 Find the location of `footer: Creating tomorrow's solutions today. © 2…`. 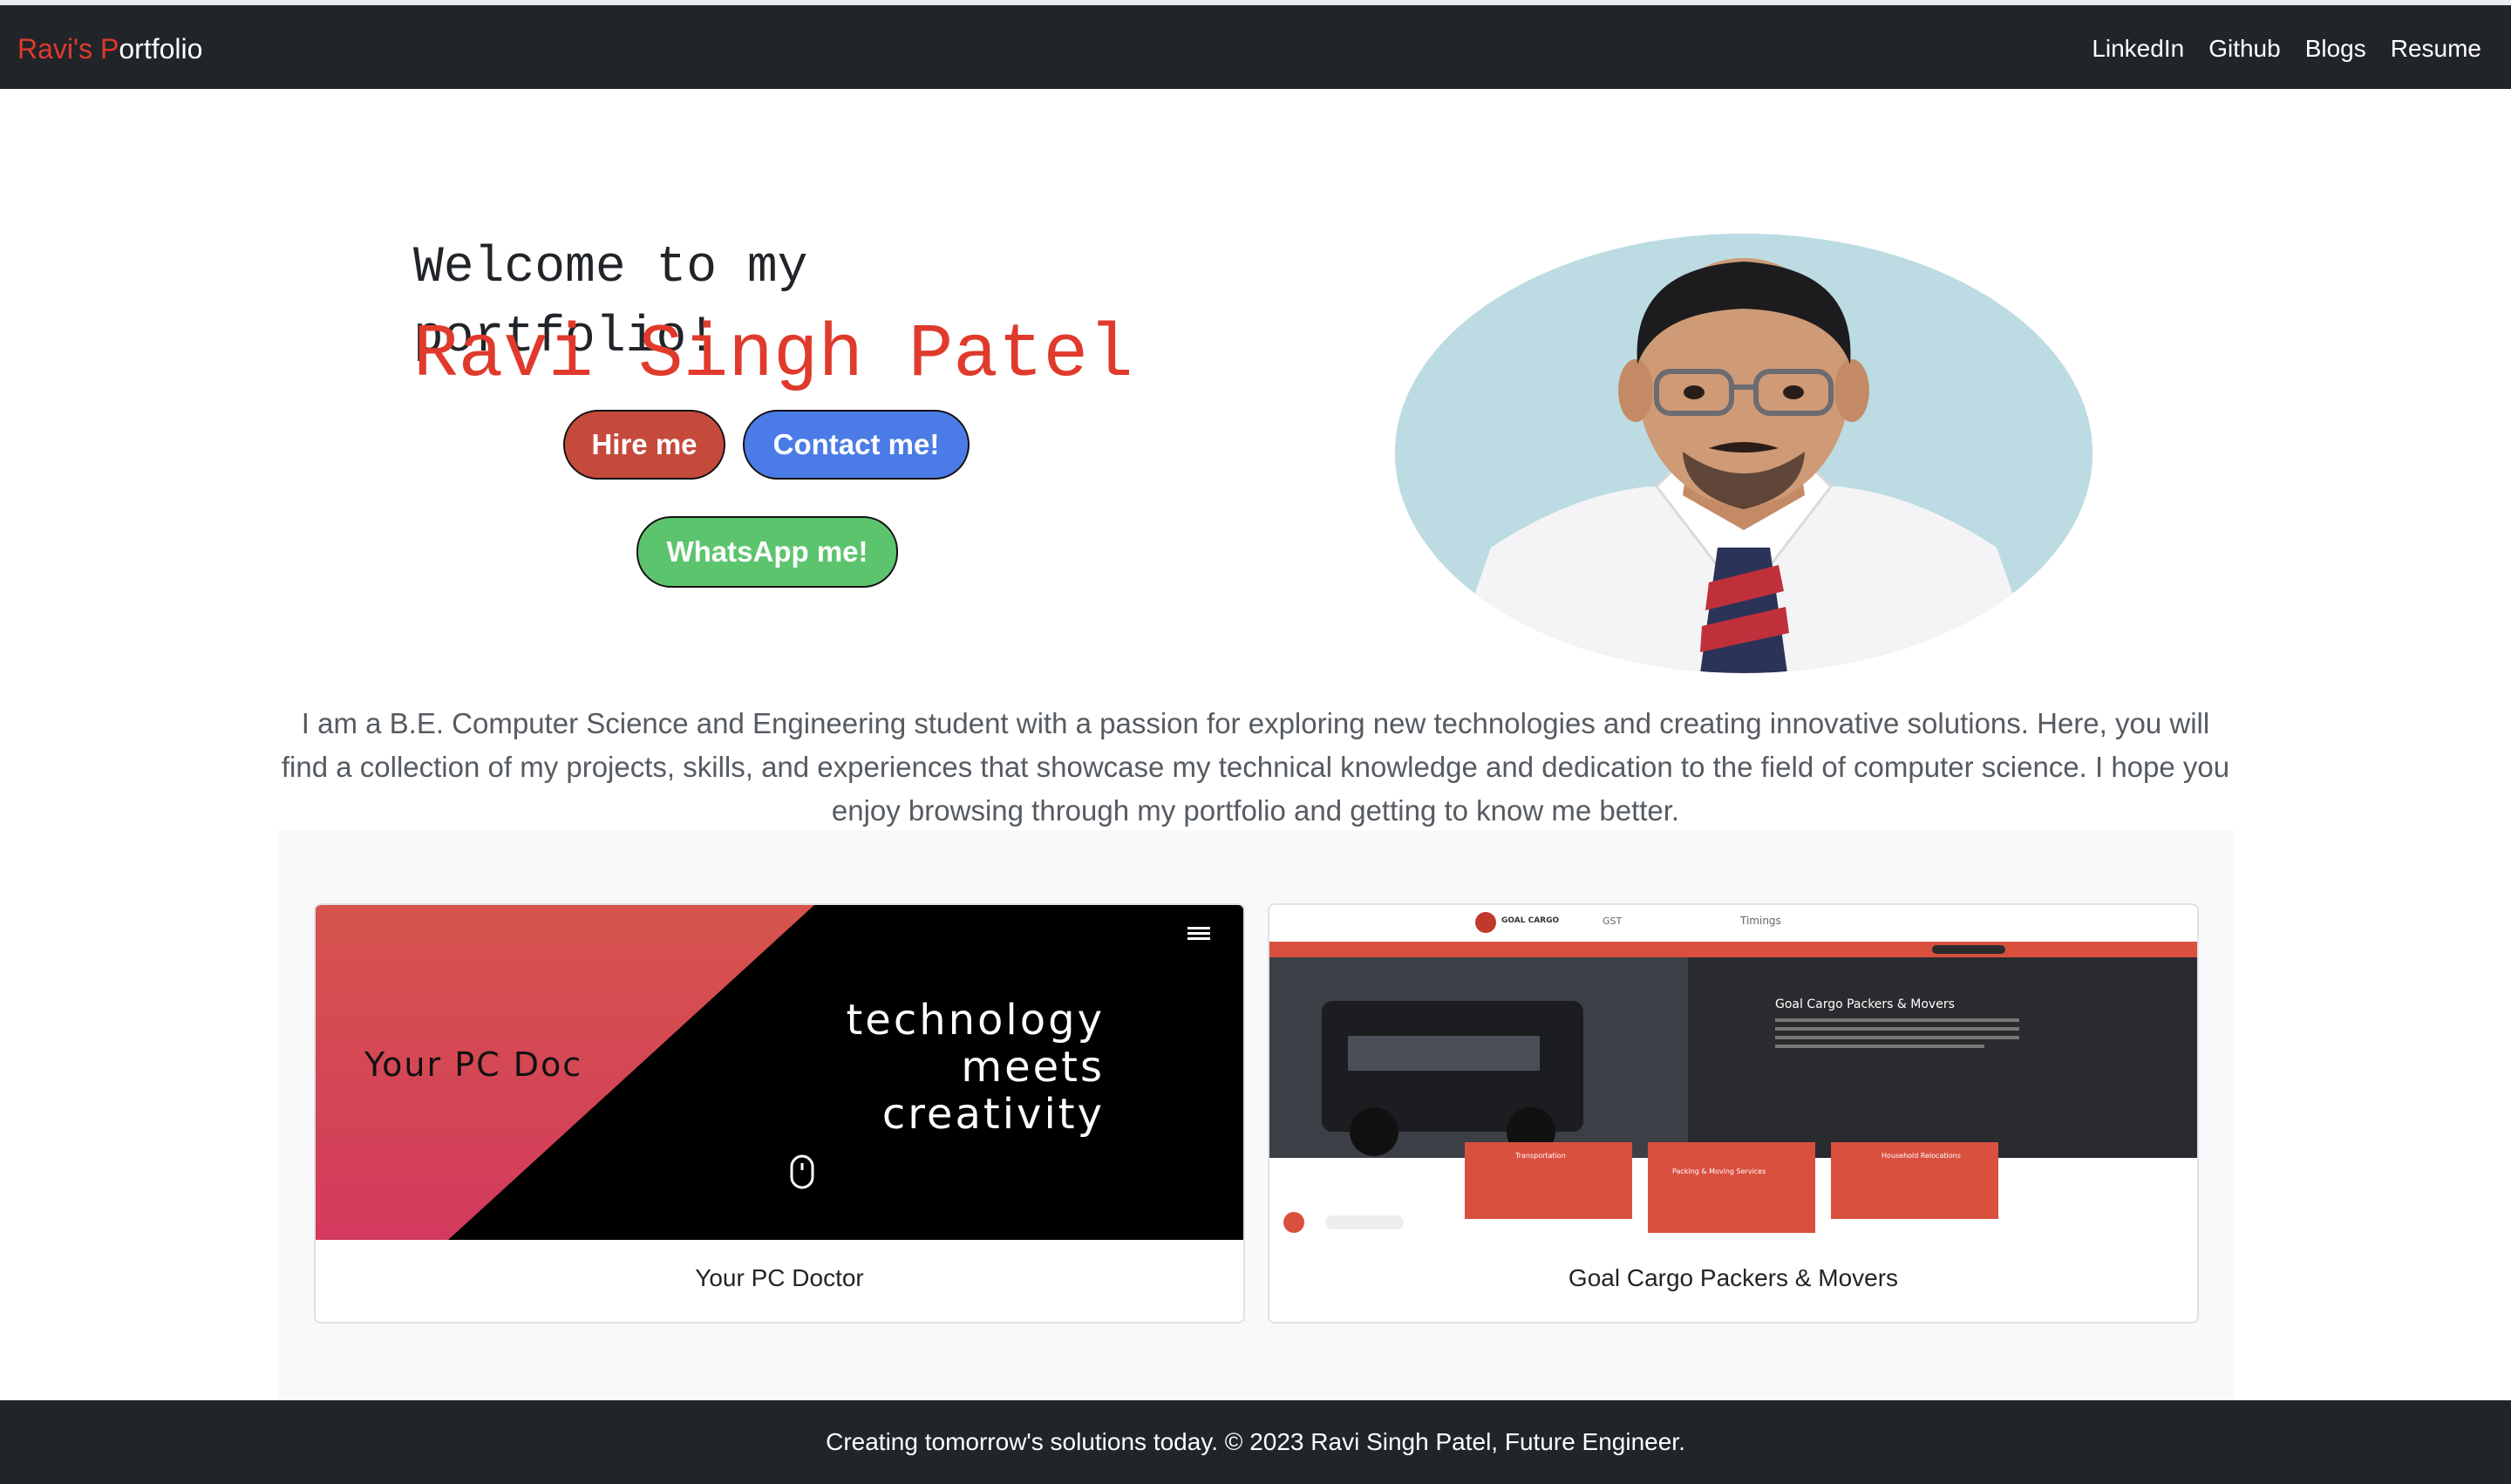

footer: Creating tomorrow's solutions today. © 2… is located at coordinates (1255, 1442).